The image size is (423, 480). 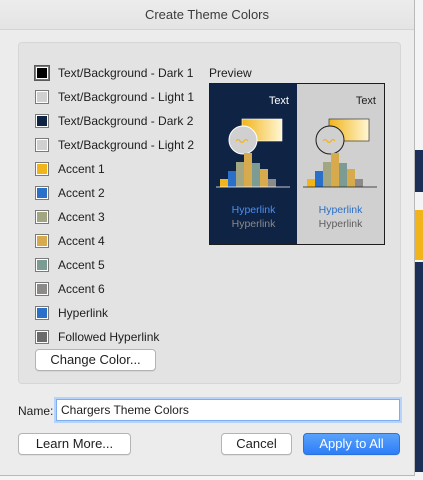 I want to click on color-row-label: Accent 5, so click(x=81, y=265).